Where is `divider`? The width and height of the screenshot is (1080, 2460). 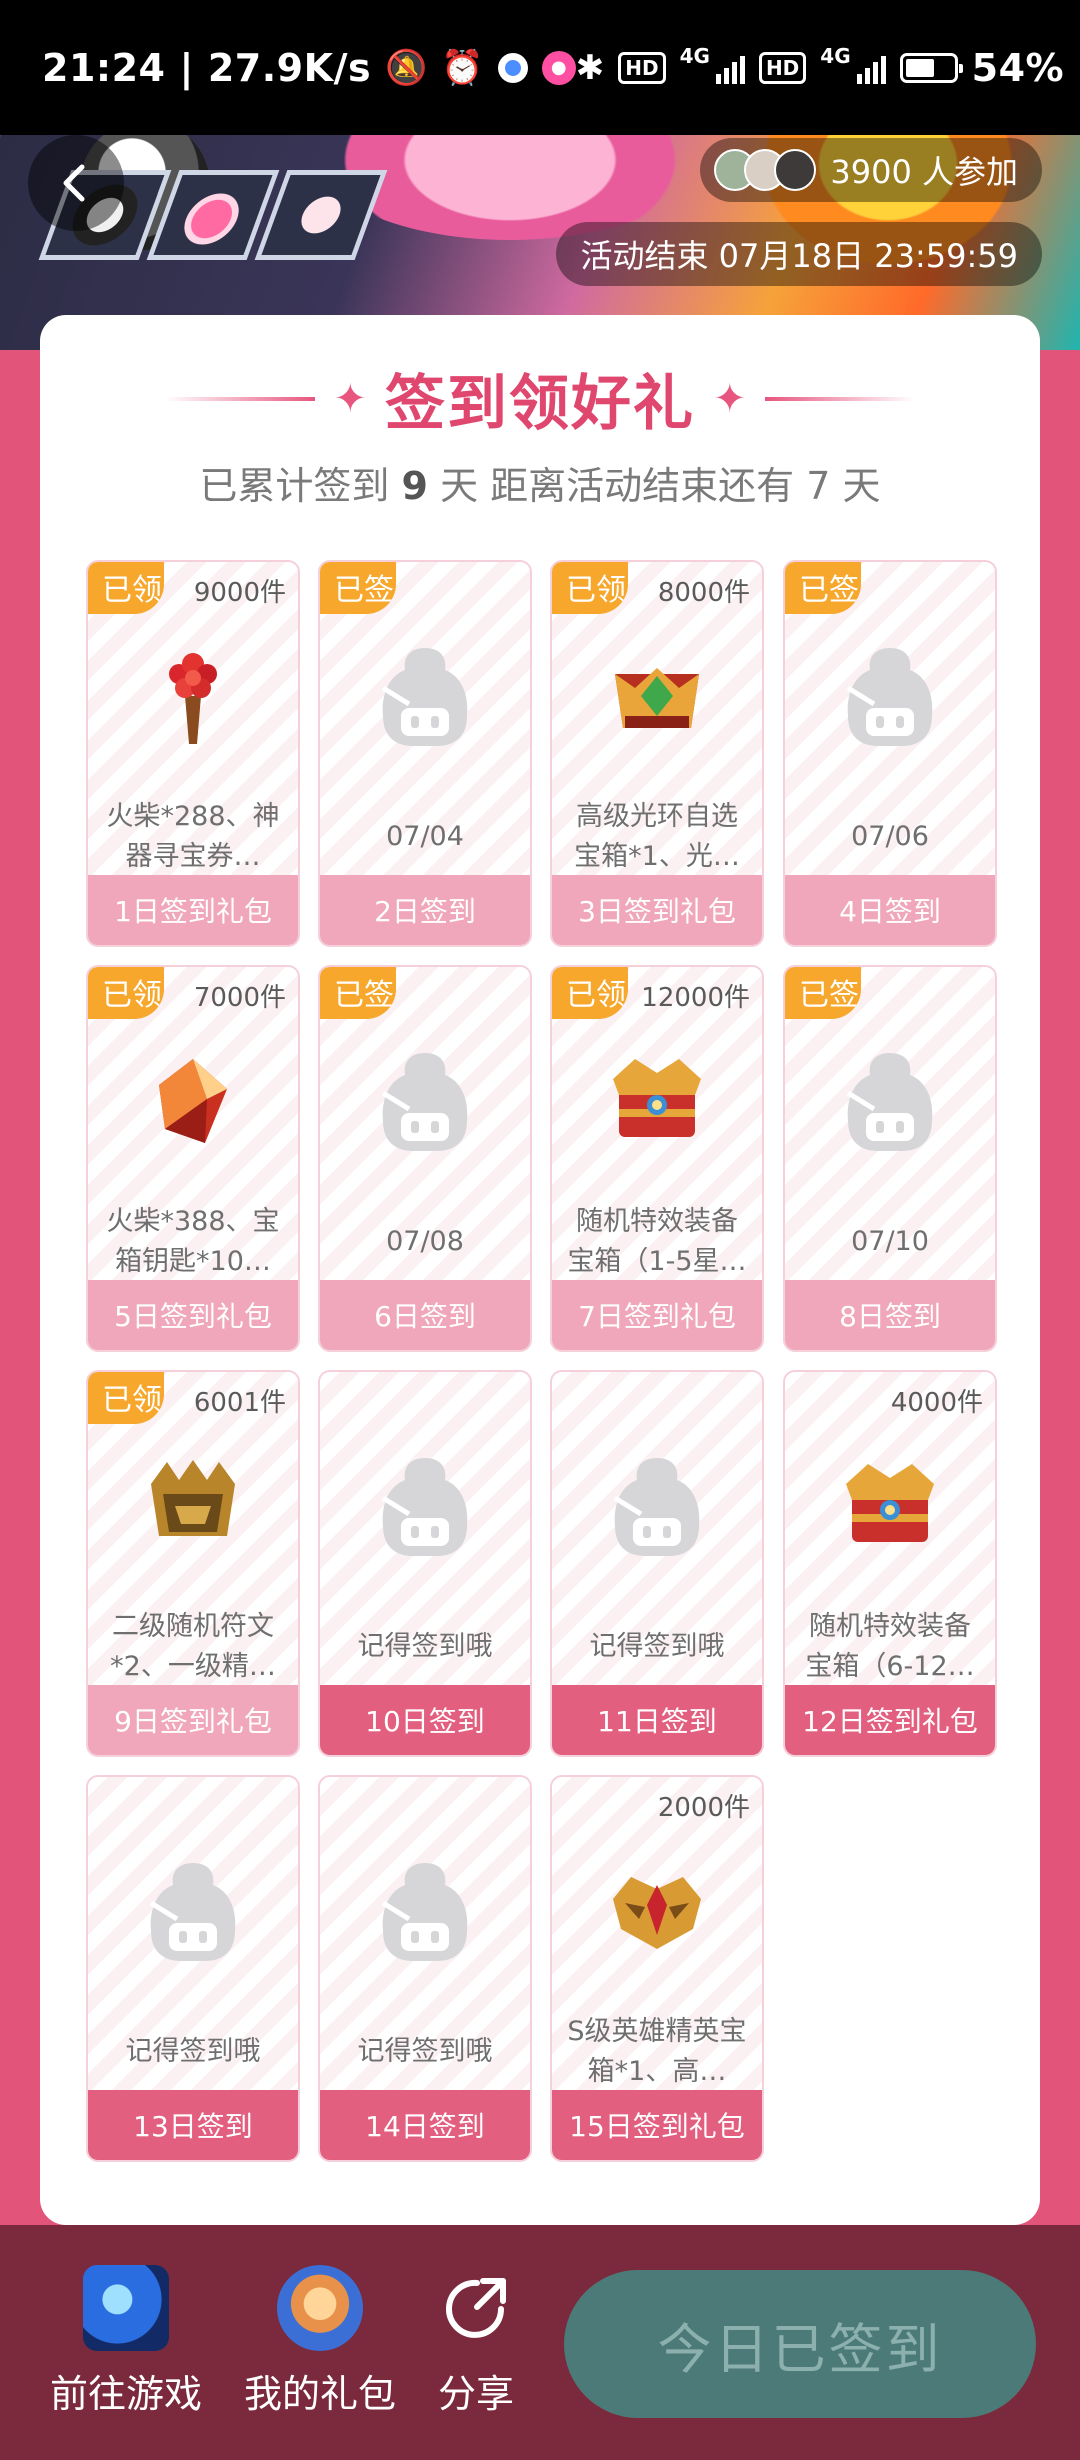 divider is located at coordinates (839, 398).